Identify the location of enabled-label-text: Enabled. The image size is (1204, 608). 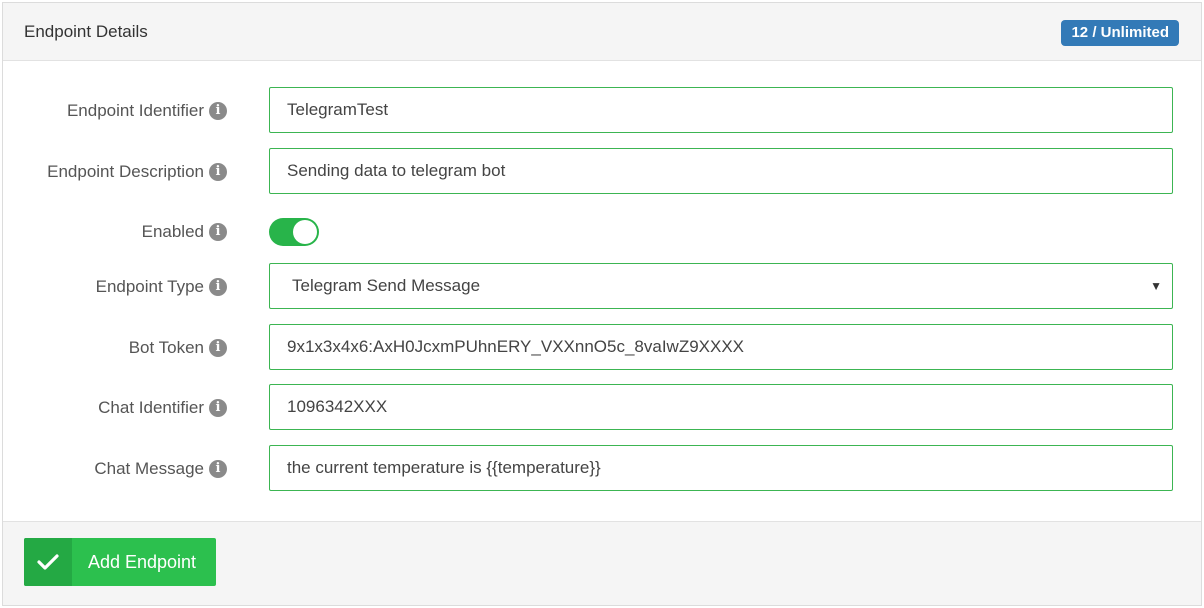
(172, 231).